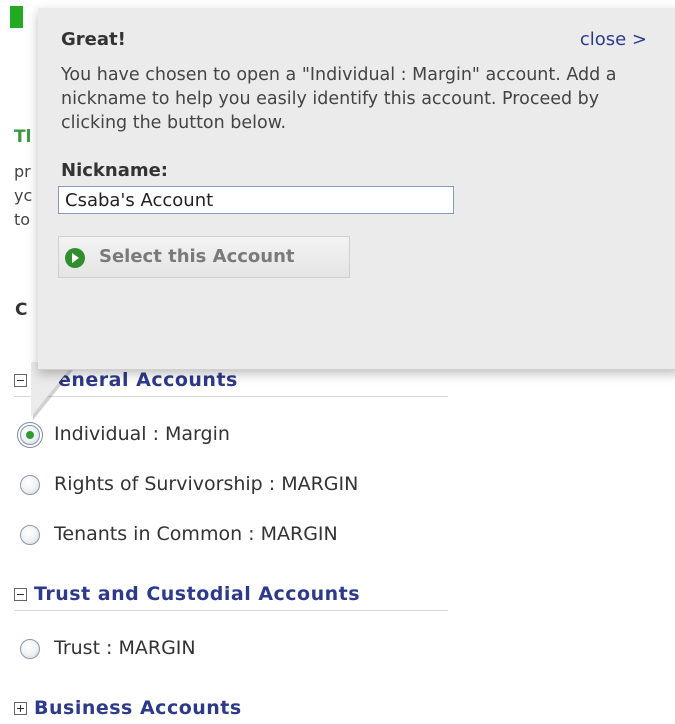 The image size is (675, 724). Describe the element at coordinates (21, 310) in the screenshot. I see `choose-heading-partial: C` at that location.